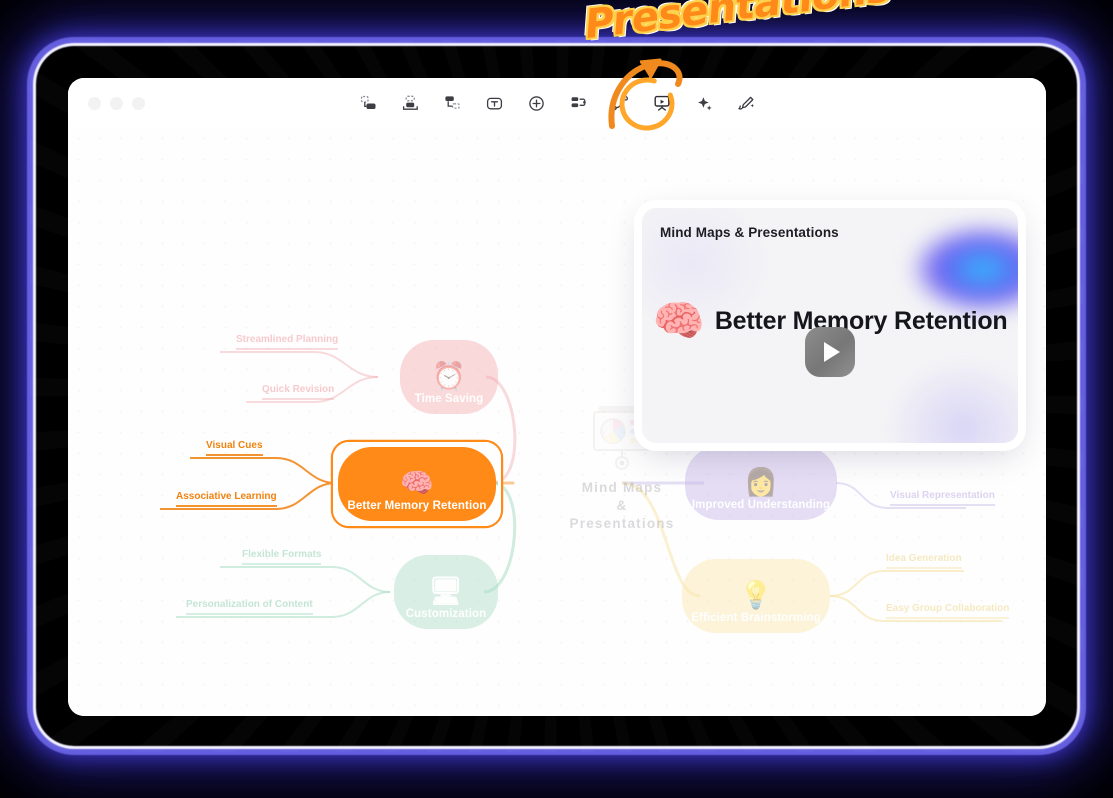  I want to click on relationship-icon, so click(620, 103).